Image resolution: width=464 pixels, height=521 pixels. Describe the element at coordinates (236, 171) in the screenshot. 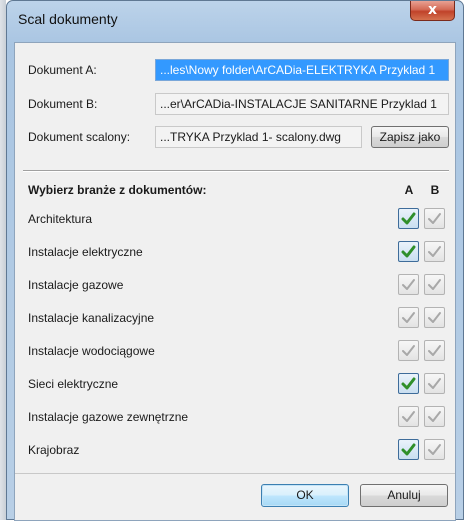

I see `section-divider` at that location.